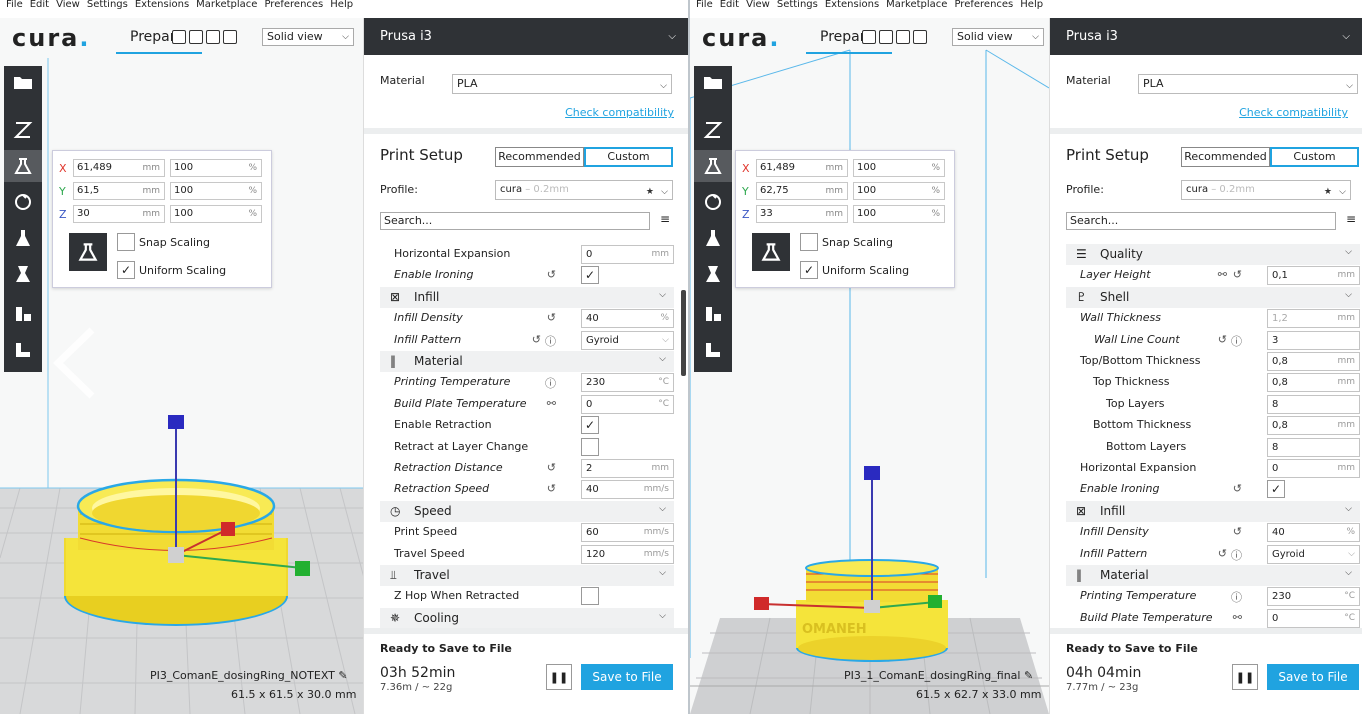 The image size is (1362, 714). What do you see at coordinates (213, 37) in the screenshot?
I see `left-view-icon` at bounding box center [213, 37].